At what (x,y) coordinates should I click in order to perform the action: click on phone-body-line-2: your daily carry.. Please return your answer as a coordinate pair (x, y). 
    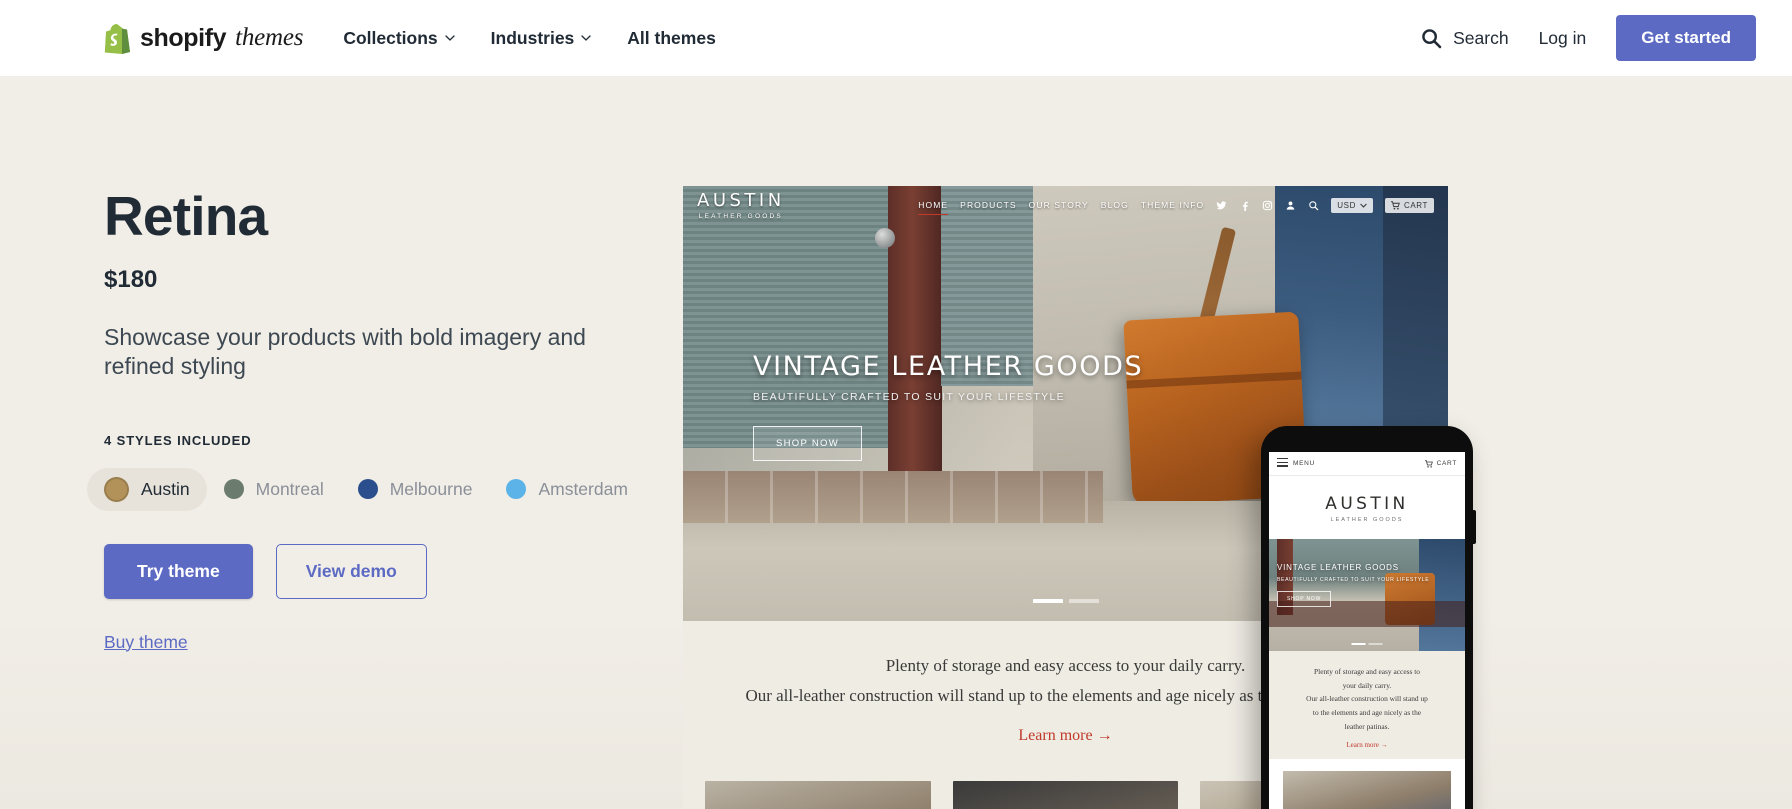
    Looking at the image, I should click on (1367, 685).